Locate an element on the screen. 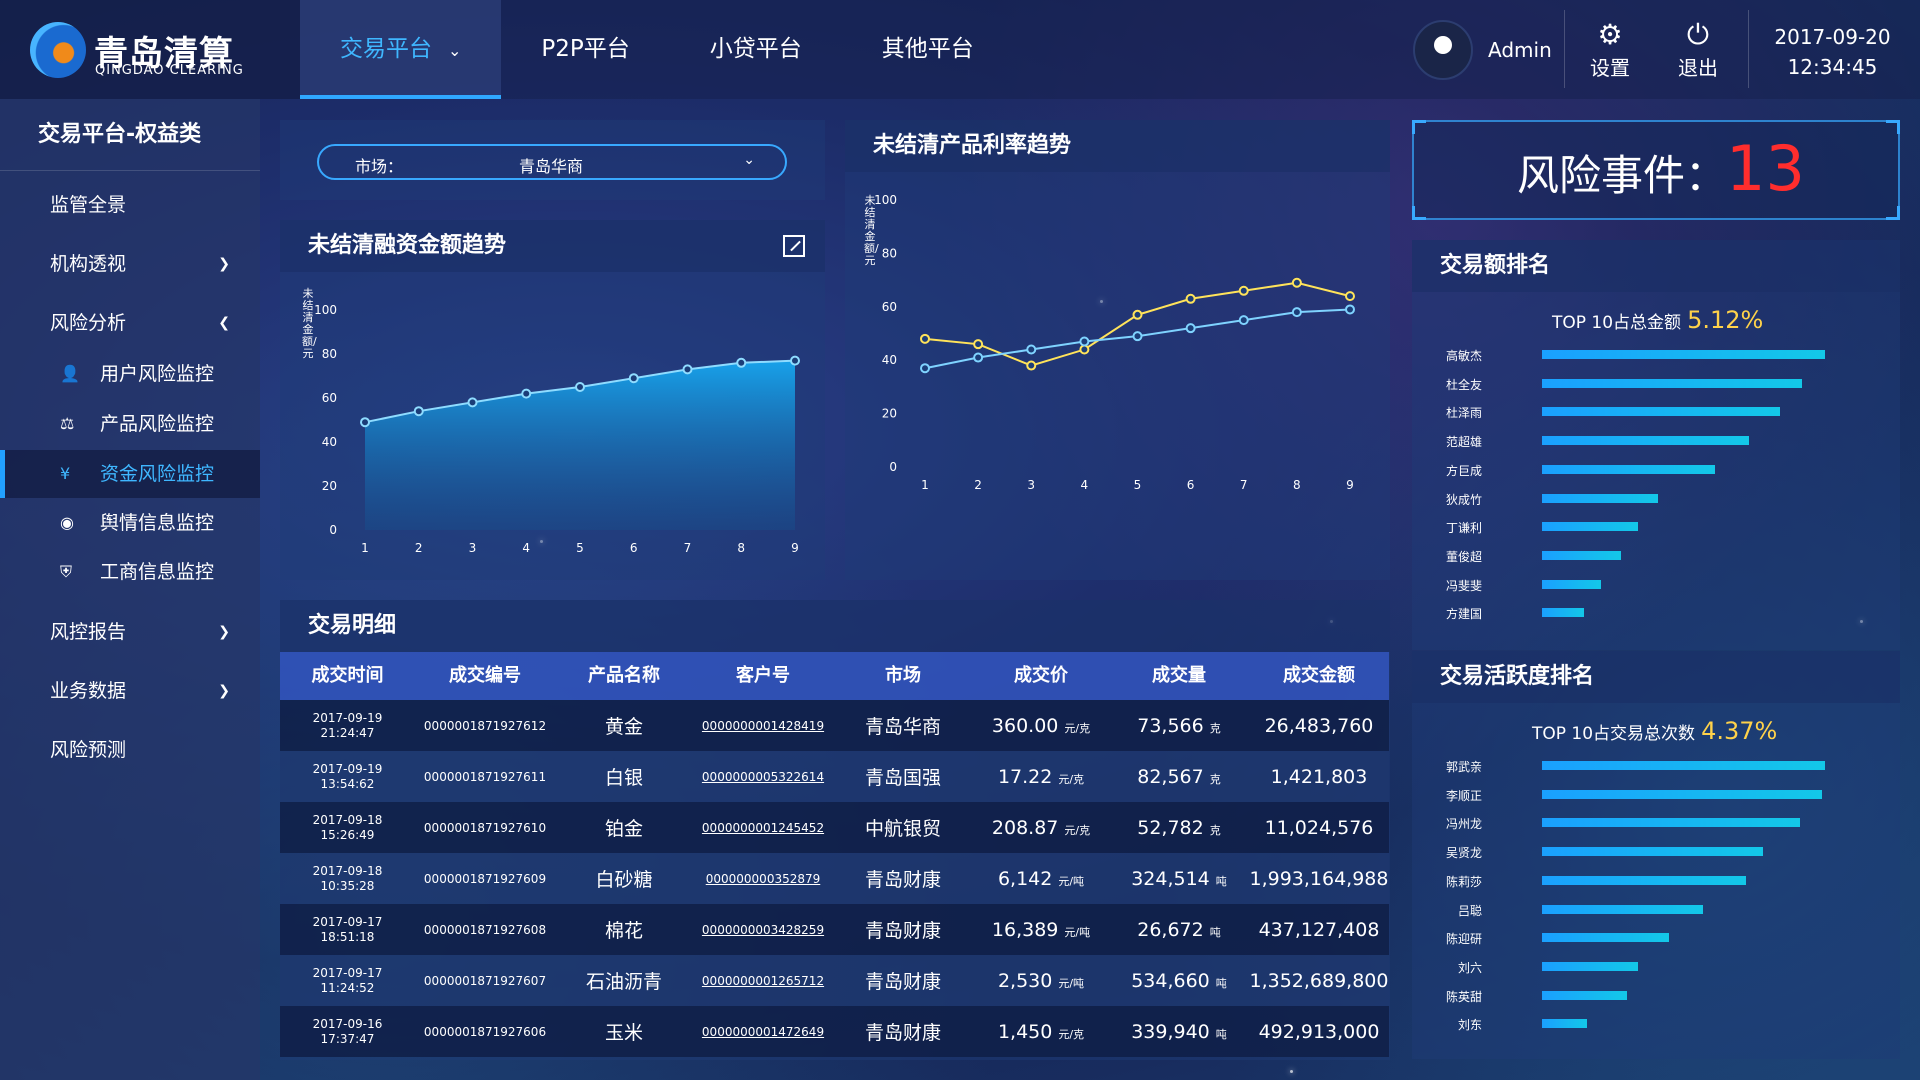 Image resolution: width=1920 pixels, height=1080 pixels. x-tick-label: 7 is located at coordinates (1244, 485).